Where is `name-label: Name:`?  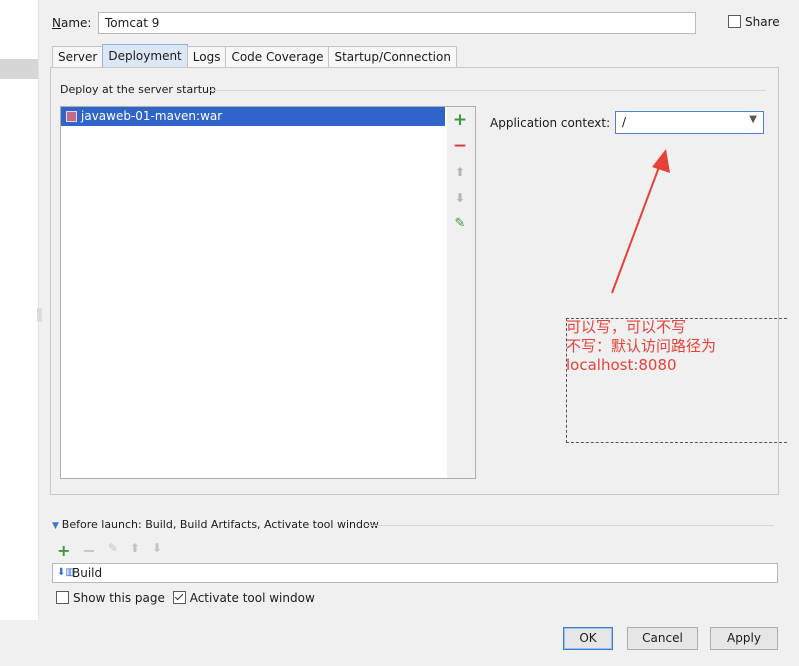 name-label: Name: is located at coordinates (72, 23).